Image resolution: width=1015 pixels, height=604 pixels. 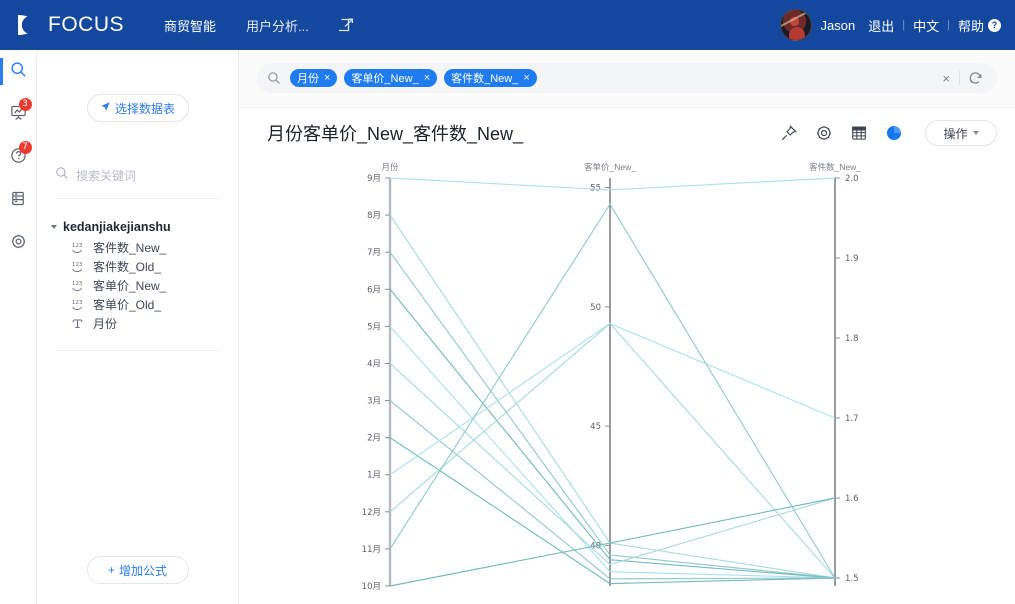 I want to click on tree-root-node: kedanjiakejianshu, so click(x=137, y=227).